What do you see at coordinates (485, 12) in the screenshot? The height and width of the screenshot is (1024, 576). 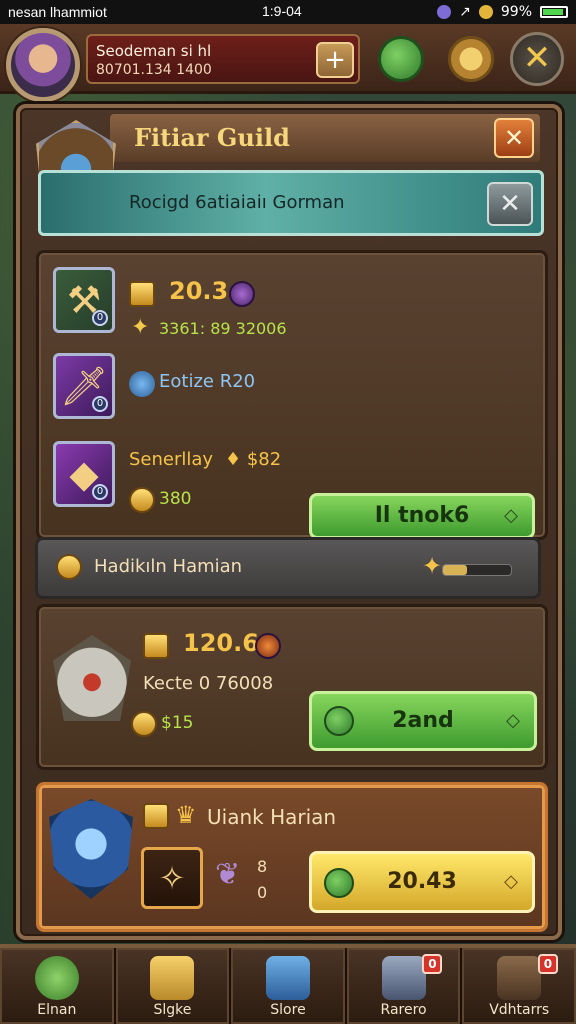 I see `coin-status-icon` at bounding box center [485, 12].